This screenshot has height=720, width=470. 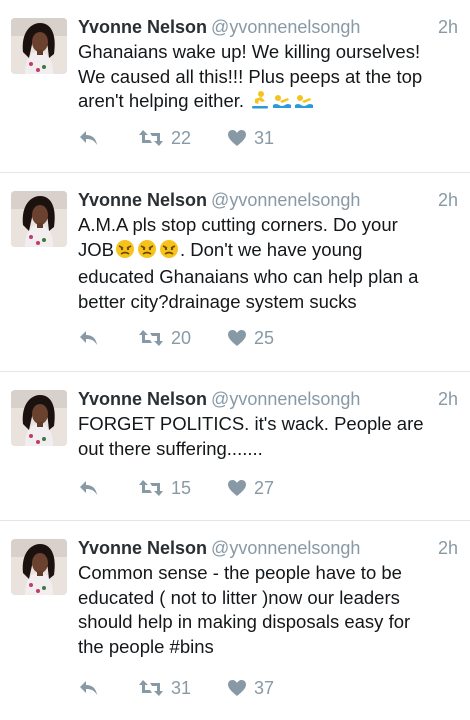 I want to click on text-line: A.M.A pls stop cutting corners. Do your, so click(x=238, y=224).